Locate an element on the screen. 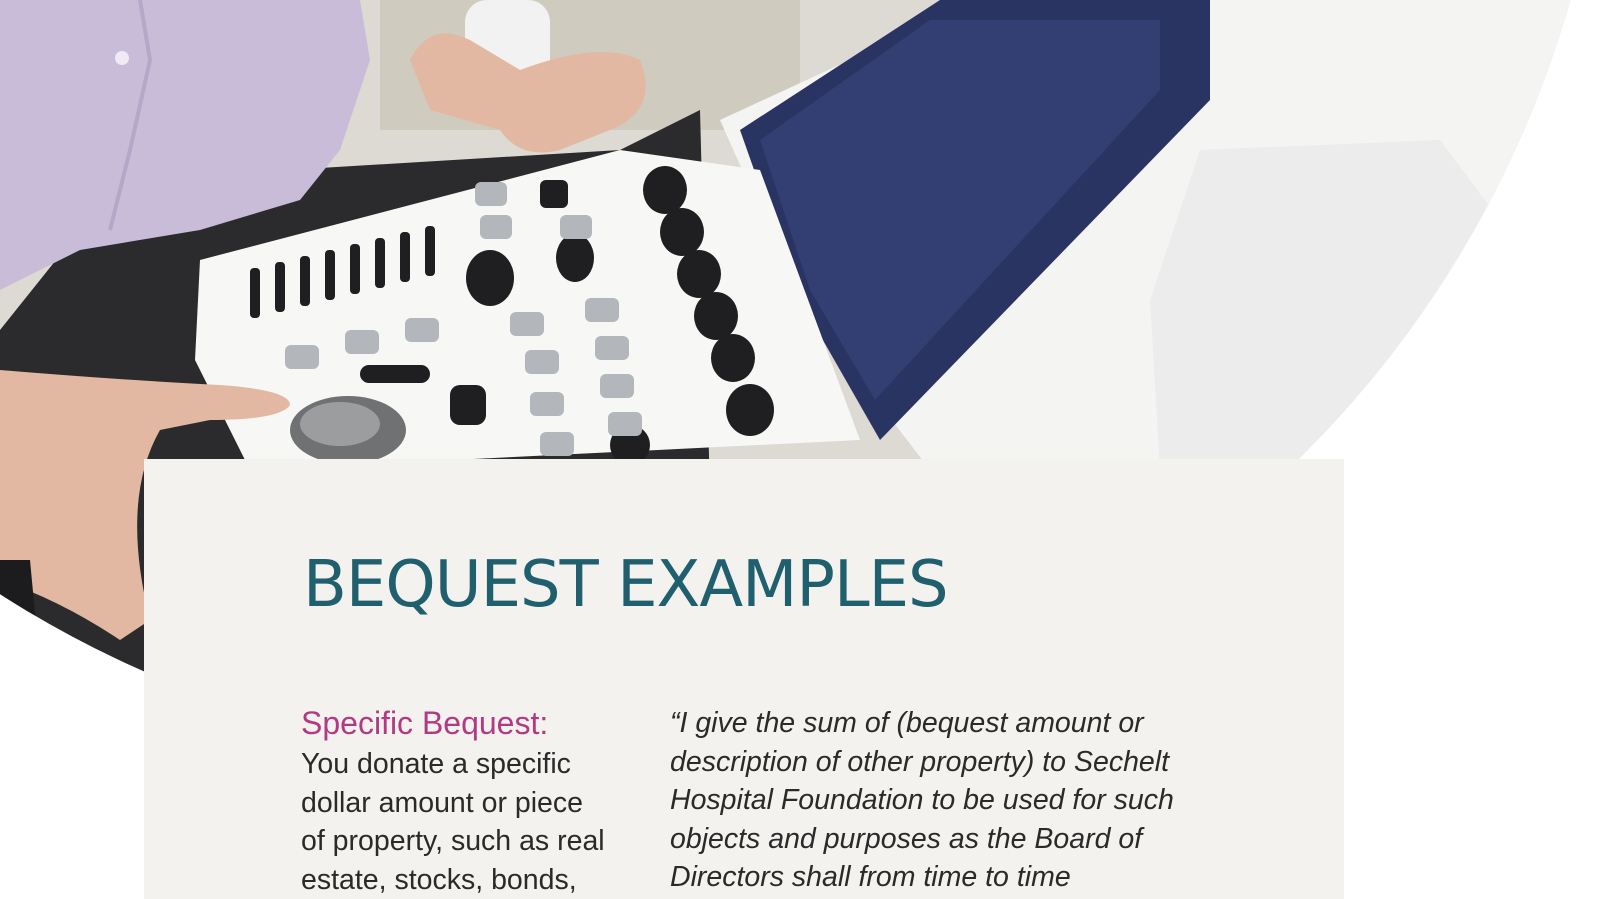 Image resolution: width=1612 pixels, height=899 pixels. page-title: BEQUEST EXAMPLES is located at coordinates (626, 585).